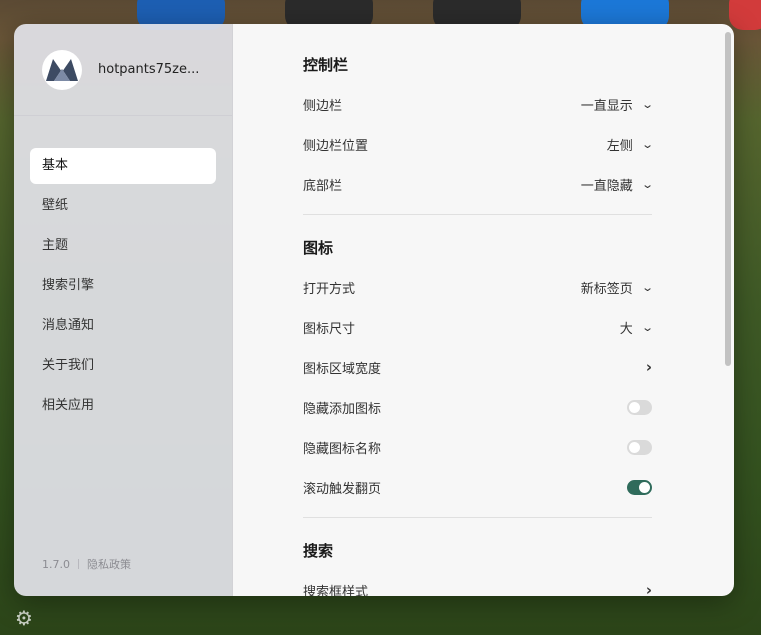 This screenshot has height=635, width=761. I want to click on setting-row-hide-add-icon: 隐藏添加图标, so click(477, 407).